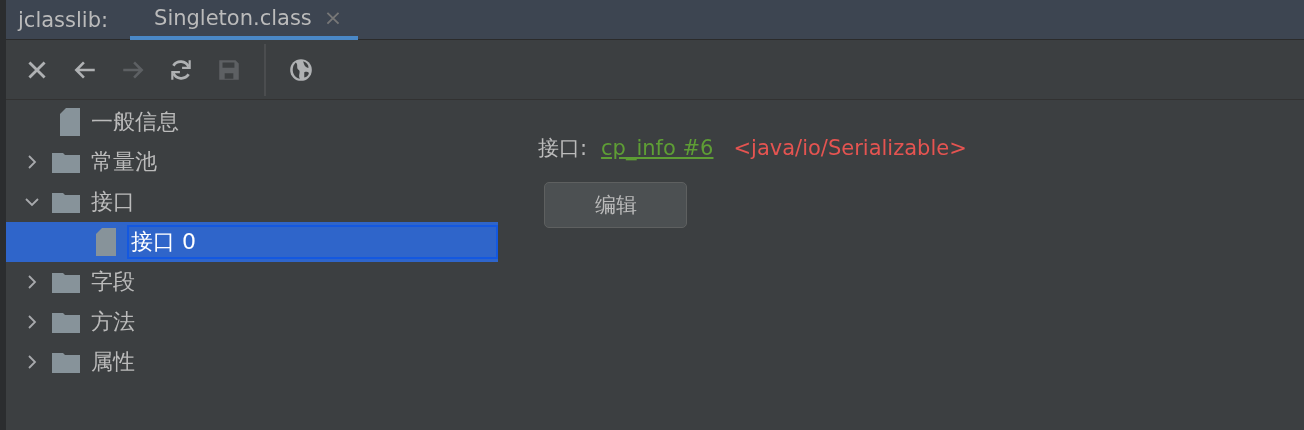 The height and width of the screenshot is (430, 1304). I want to click on tree-item: 接口, so click(113, 202).